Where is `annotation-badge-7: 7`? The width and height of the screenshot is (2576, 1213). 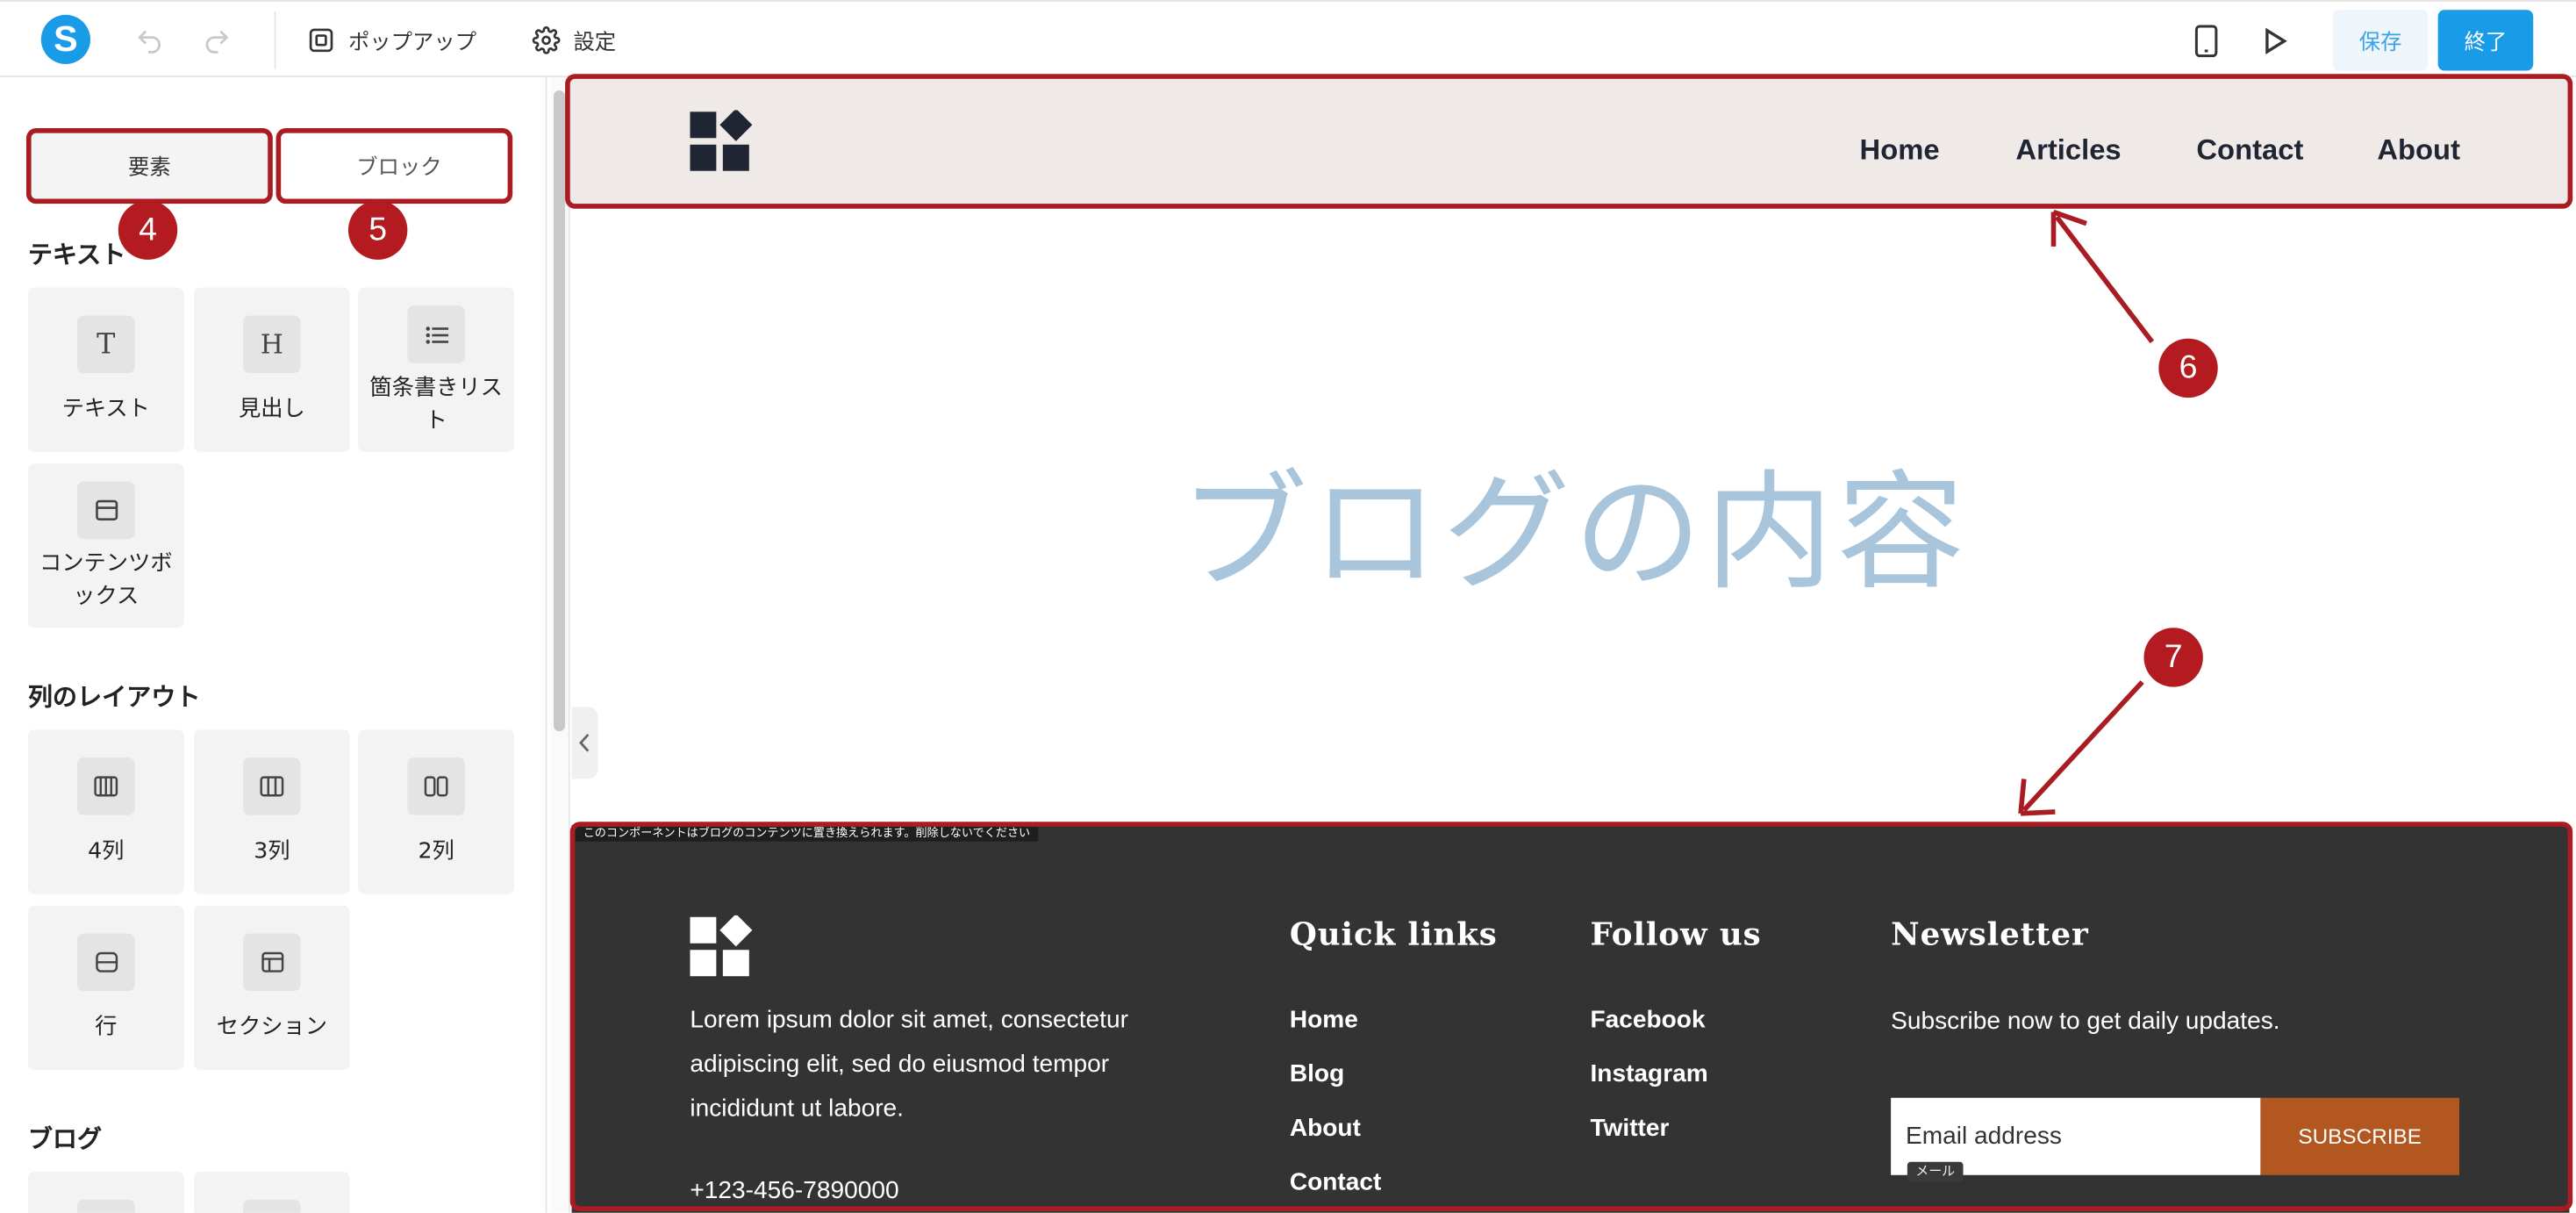
annotation-badge-7: 7 is located at coordinates (2173, 658).